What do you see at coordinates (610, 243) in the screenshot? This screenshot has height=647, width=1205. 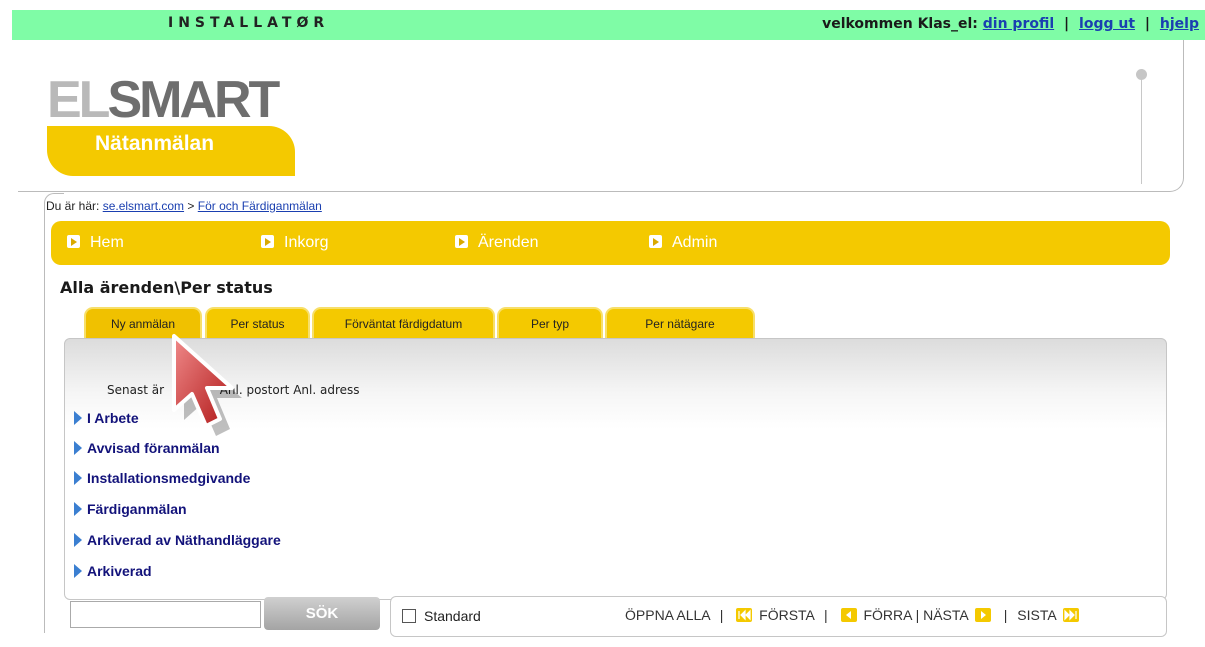 I see `main-nav: Hem Inkorg Ärenden Admin` at bounding box center [610, 243].